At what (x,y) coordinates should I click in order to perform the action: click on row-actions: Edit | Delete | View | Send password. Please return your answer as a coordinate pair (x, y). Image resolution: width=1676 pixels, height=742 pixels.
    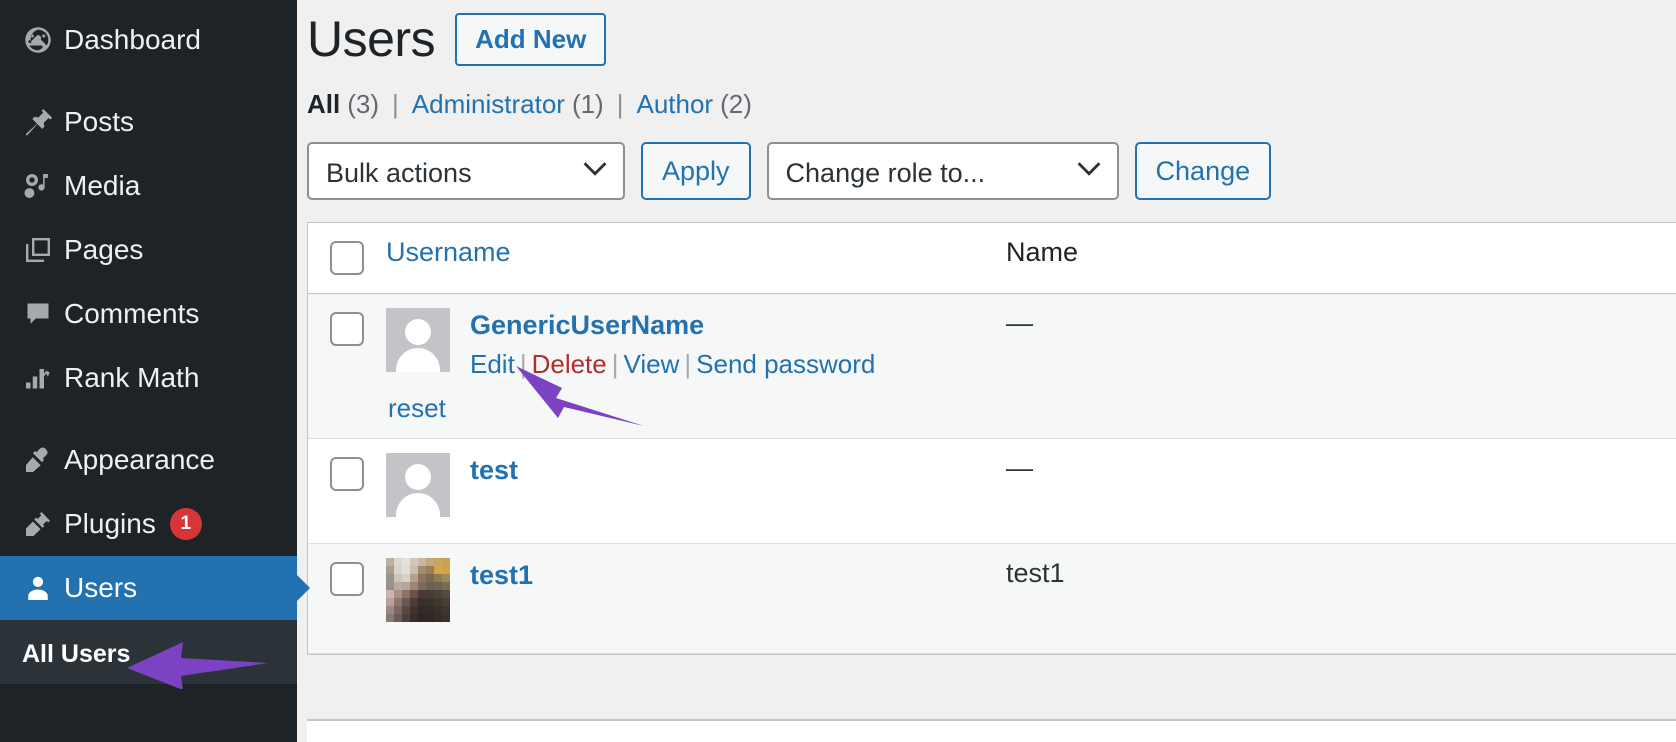
    Looking at the image, I should click on (672, 364).